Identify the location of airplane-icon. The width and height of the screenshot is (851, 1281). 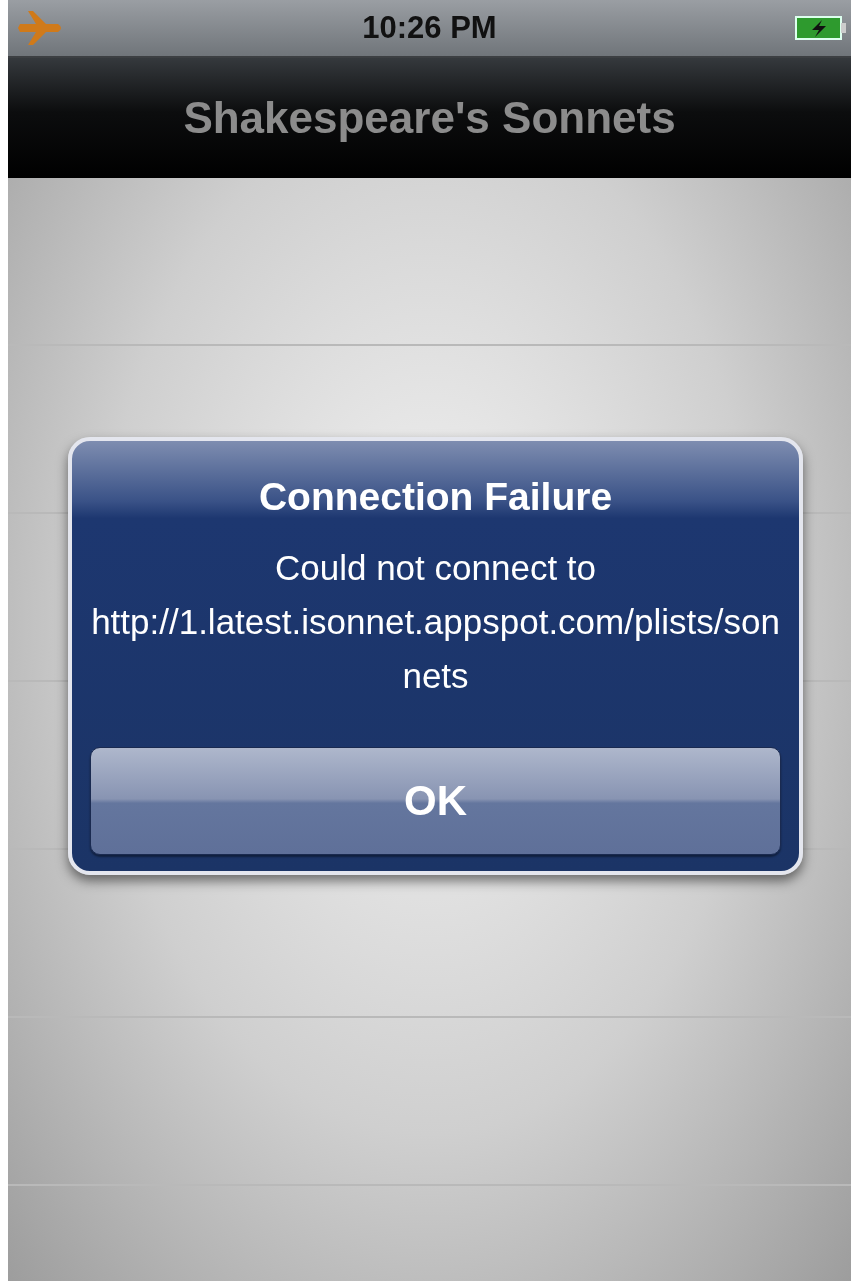
(41, 28).